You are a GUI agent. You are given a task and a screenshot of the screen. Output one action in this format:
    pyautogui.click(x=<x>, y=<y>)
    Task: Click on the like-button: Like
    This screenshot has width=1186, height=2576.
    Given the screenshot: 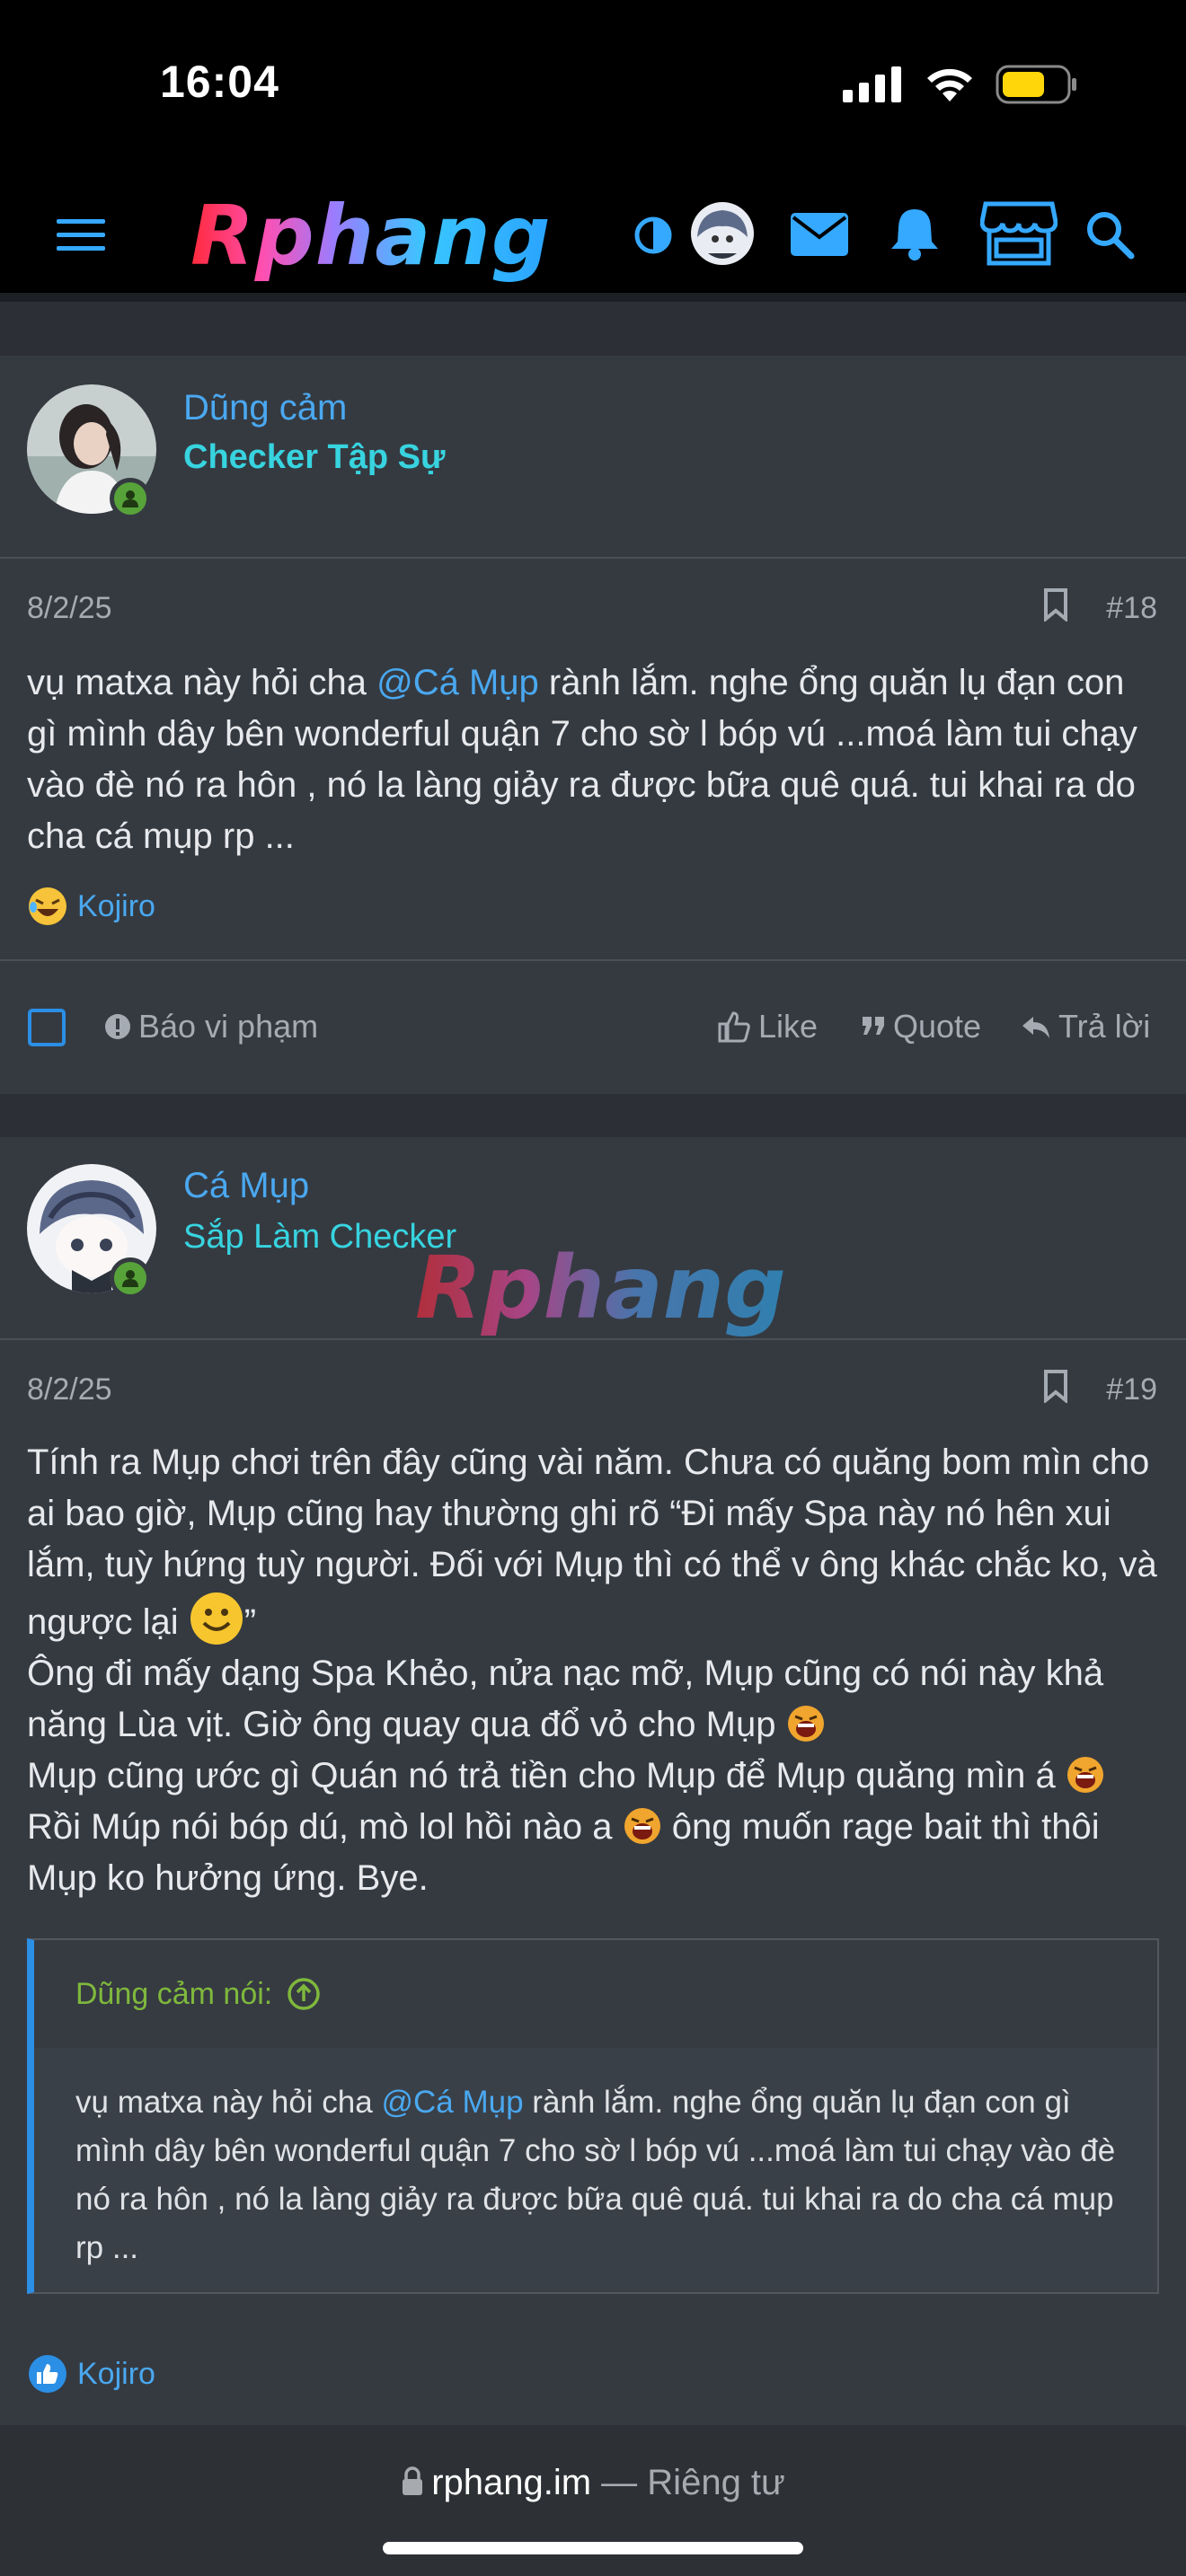 What is the action you would take?
    pyautogui.click(x=767, y=1026)
    